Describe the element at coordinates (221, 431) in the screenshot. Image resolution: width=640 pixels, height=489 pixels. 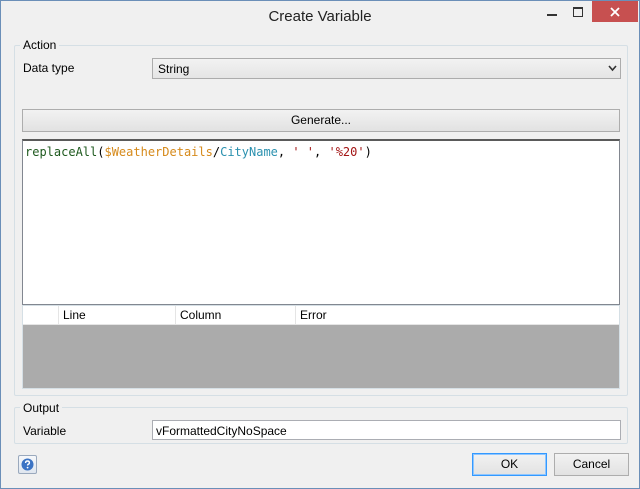
I see `variable-name-value: vFormattedCityNoSpace` at that location.